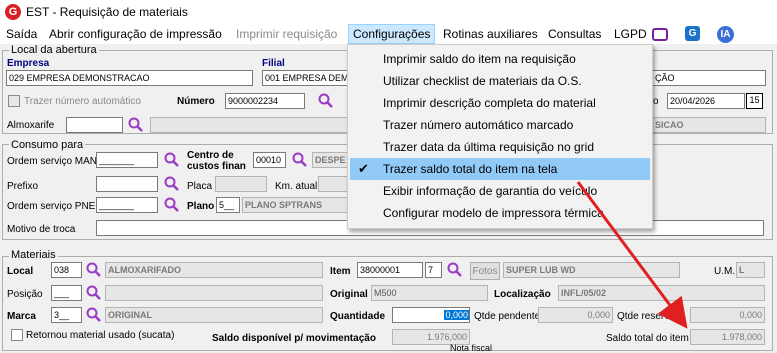 Image resolution: width=777 pixels, height=353 pixels. Describe the element at coordinates (485, 271) in the screenshot. I see `fotos-button: Fotos` at that location.